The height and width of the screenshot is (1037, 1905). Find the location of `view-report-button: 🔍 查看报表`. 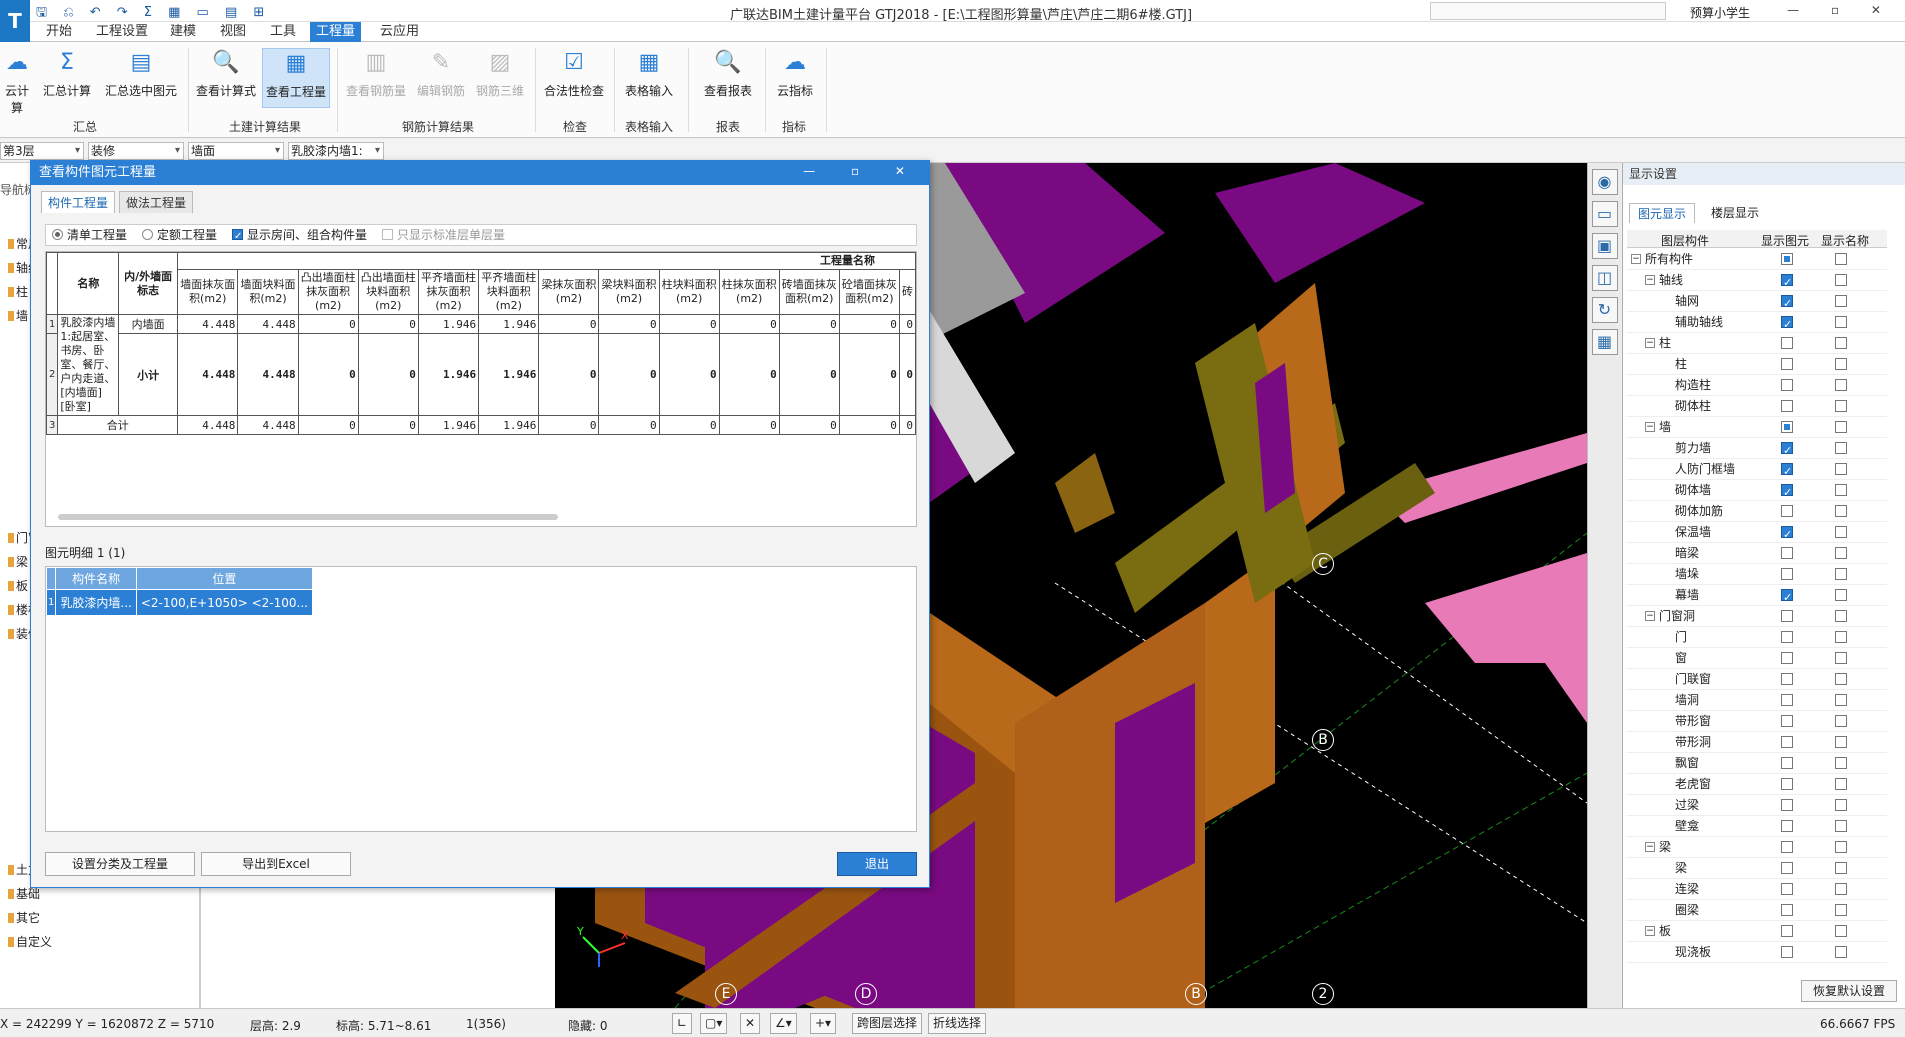

view-report-button: 🔍 查看报表 is located at coordinates (728, 78).